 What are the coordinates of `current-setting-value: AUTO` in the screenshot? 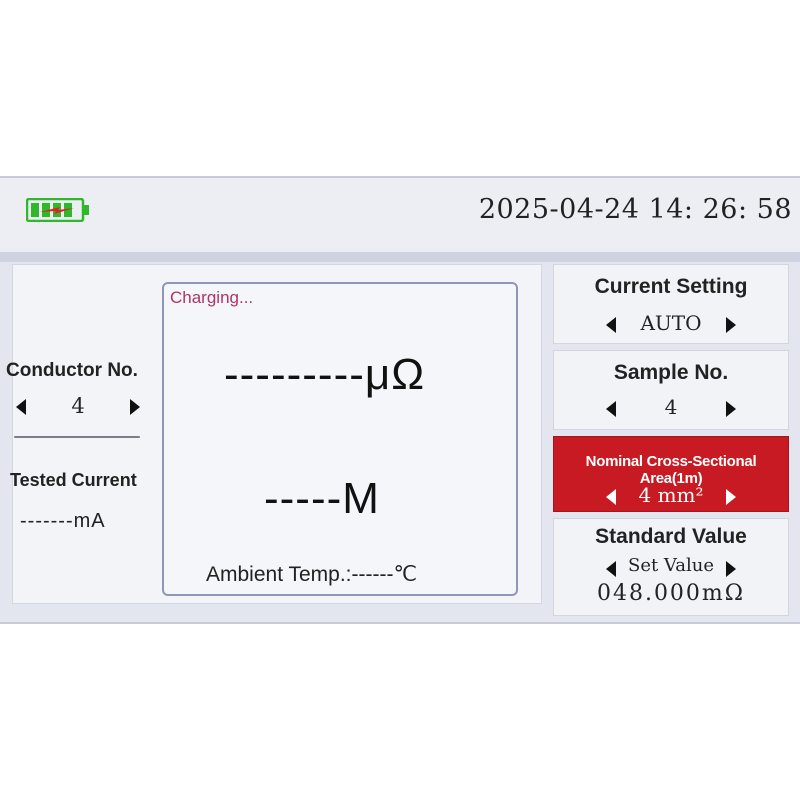 It's located at (671, 323).